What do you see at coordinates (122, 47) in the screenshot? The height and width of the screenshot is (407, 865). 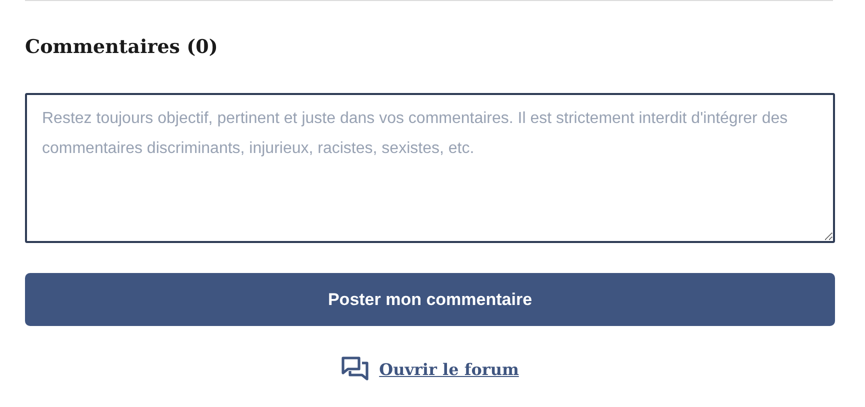 I see `section-heading: Commentaires (0)` at bounding box center [122, 47].